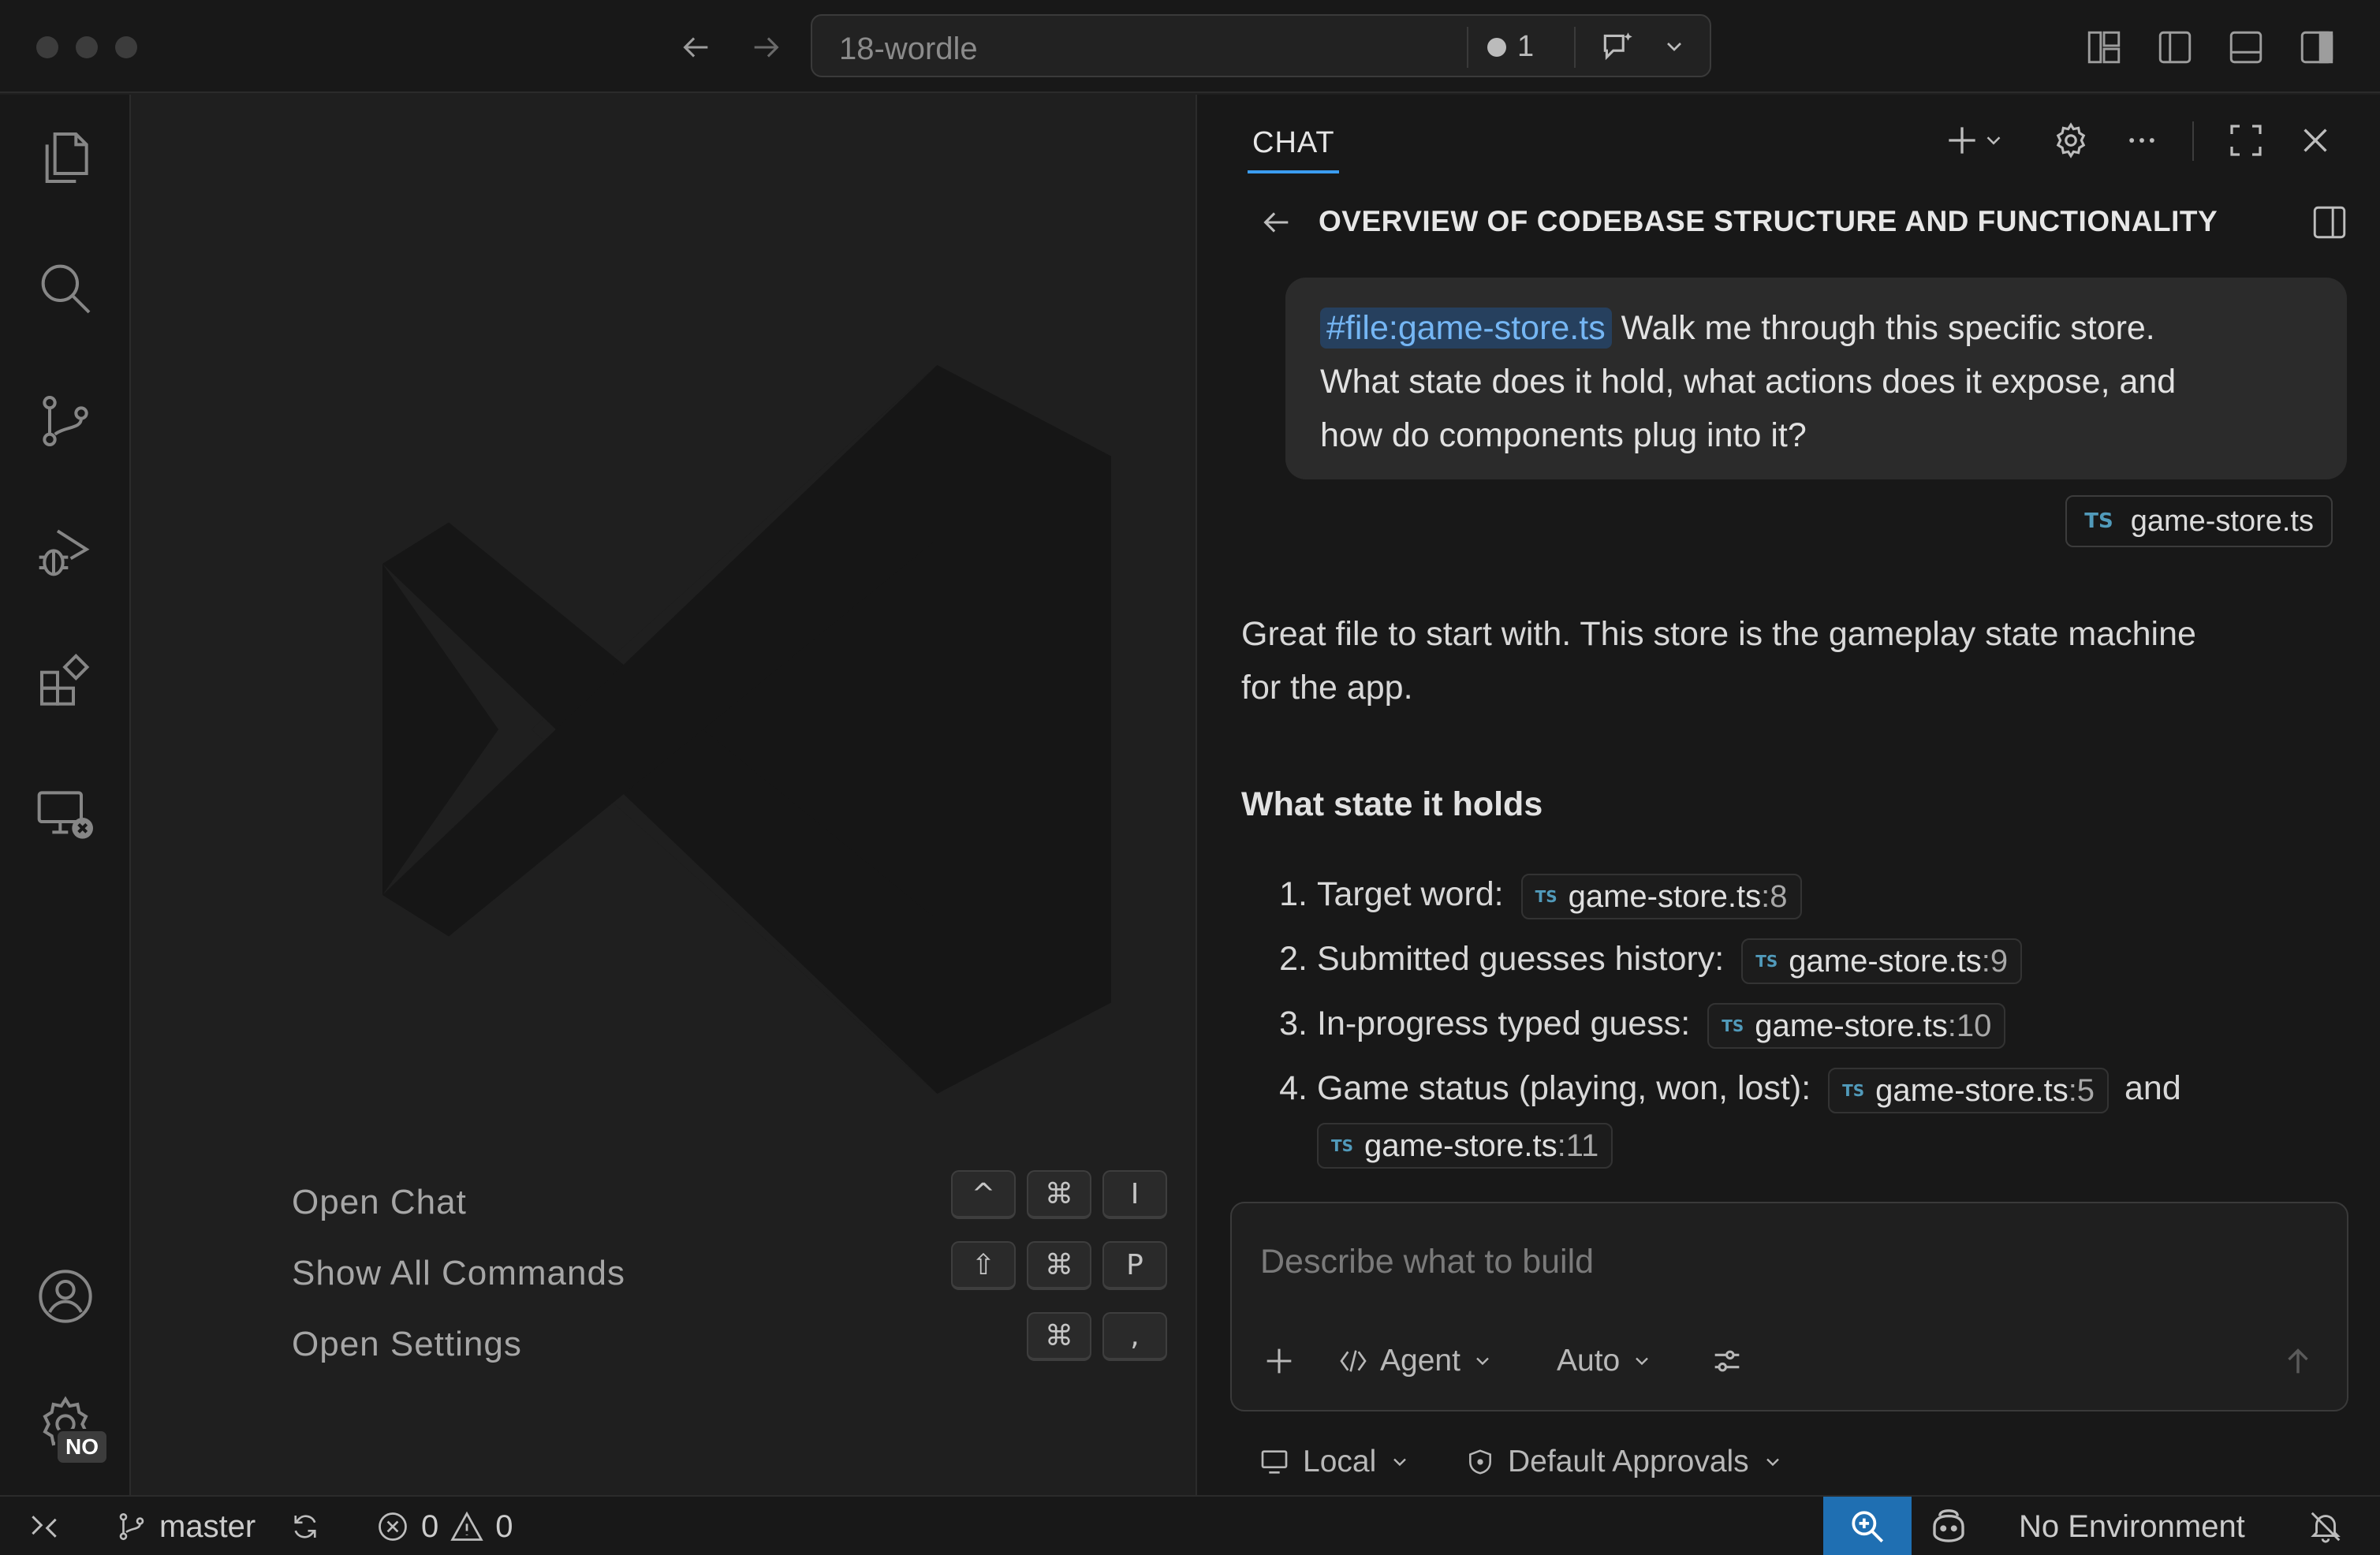 The image size is (2380, 1555). I want to click on file-reference-chip: TS game-store.ts:8, so click(1661, 896).